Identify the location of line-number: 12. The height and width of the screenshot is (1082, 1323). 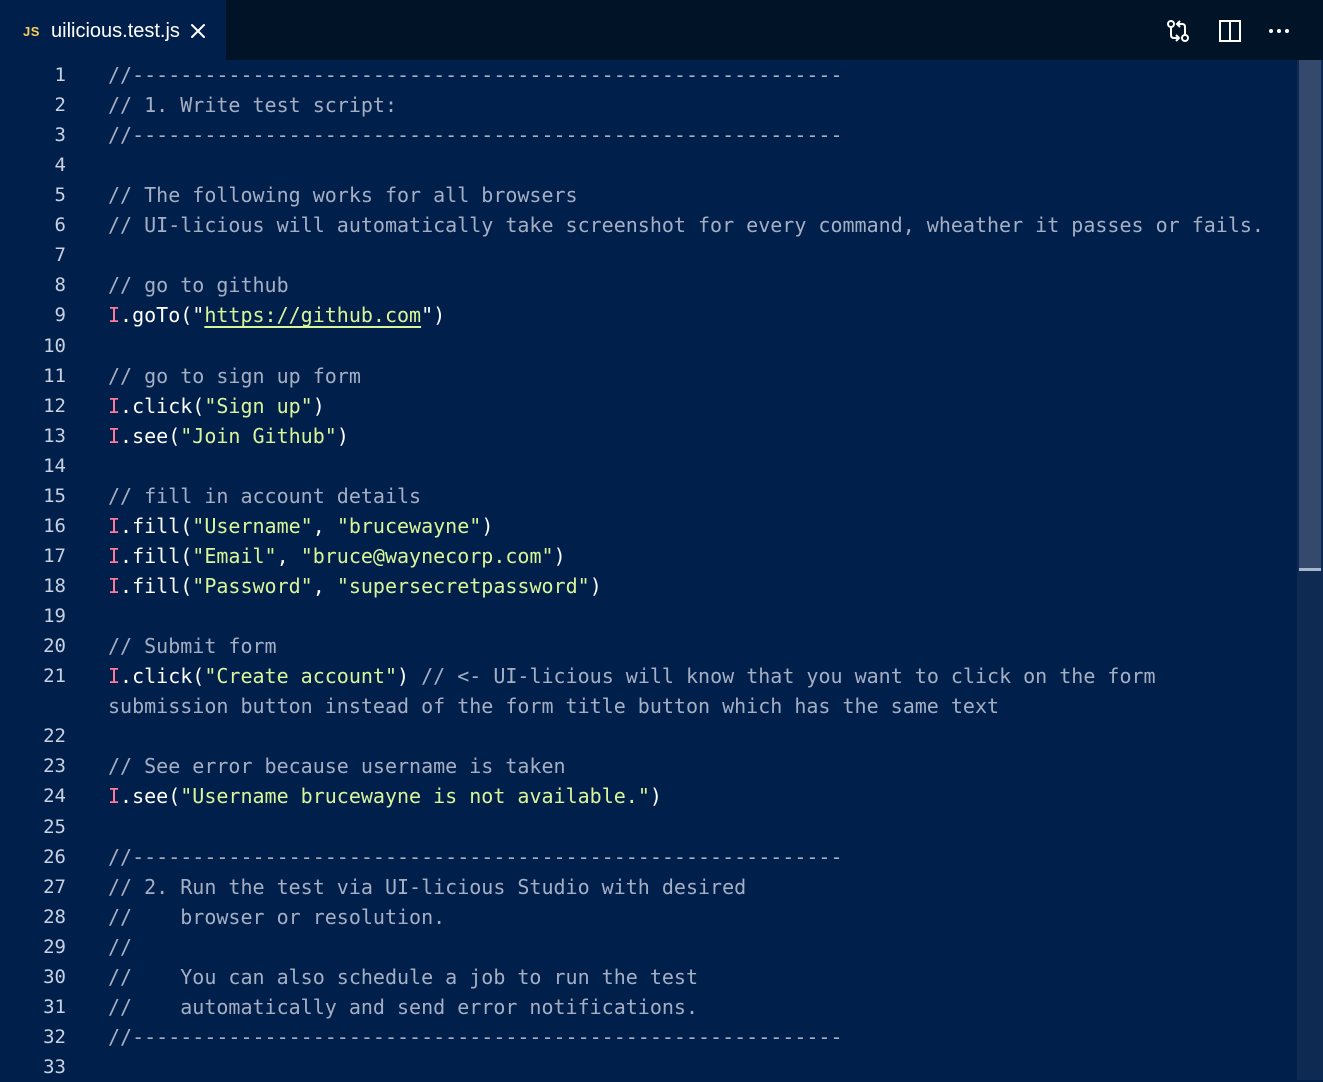
(54, 405).